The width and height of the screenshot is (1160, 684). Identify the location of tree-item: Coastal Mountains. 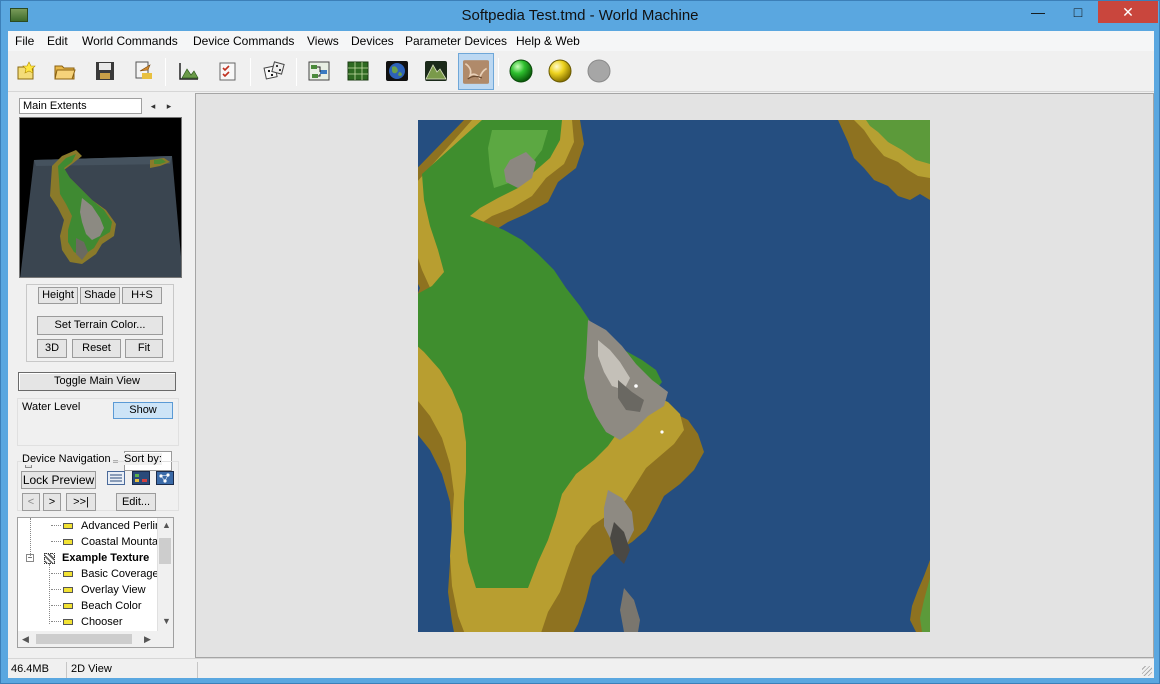
(95, 542).